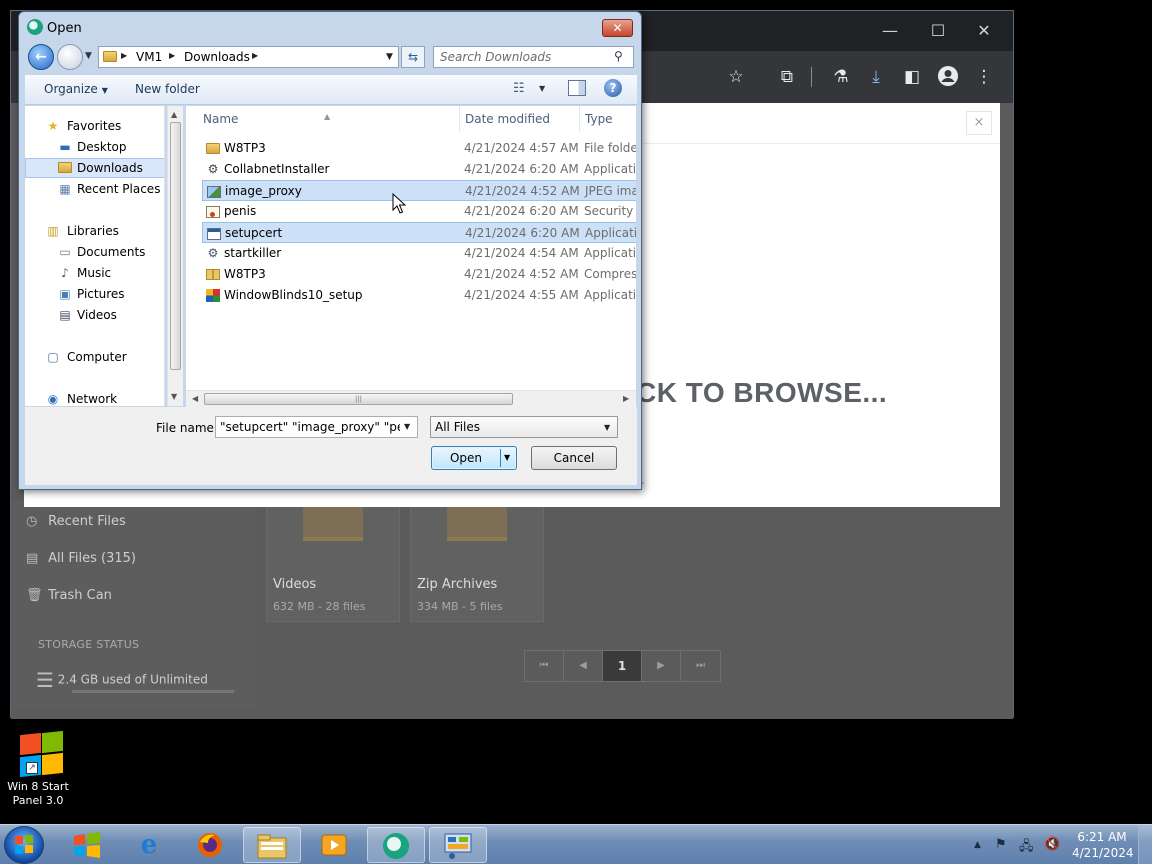 This screenshot has width=1152, height=864. I want to click on nav-computer: ▢ Computer, so click(94, 357).